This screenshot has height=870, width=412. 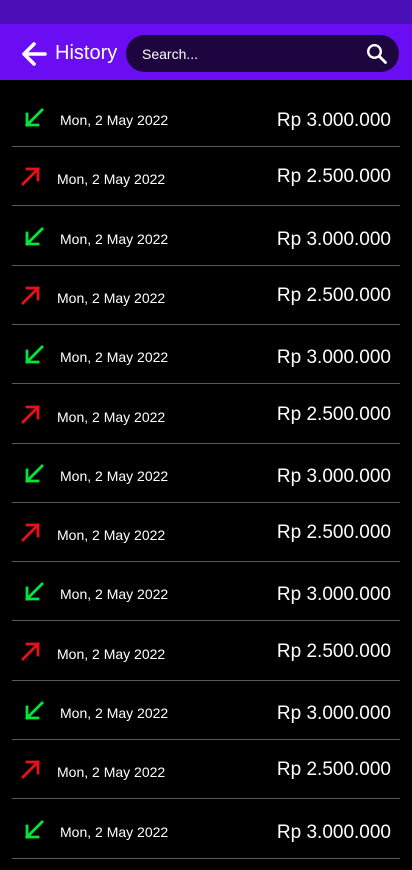 I want to click on back-button, so click(x=34, y=54).